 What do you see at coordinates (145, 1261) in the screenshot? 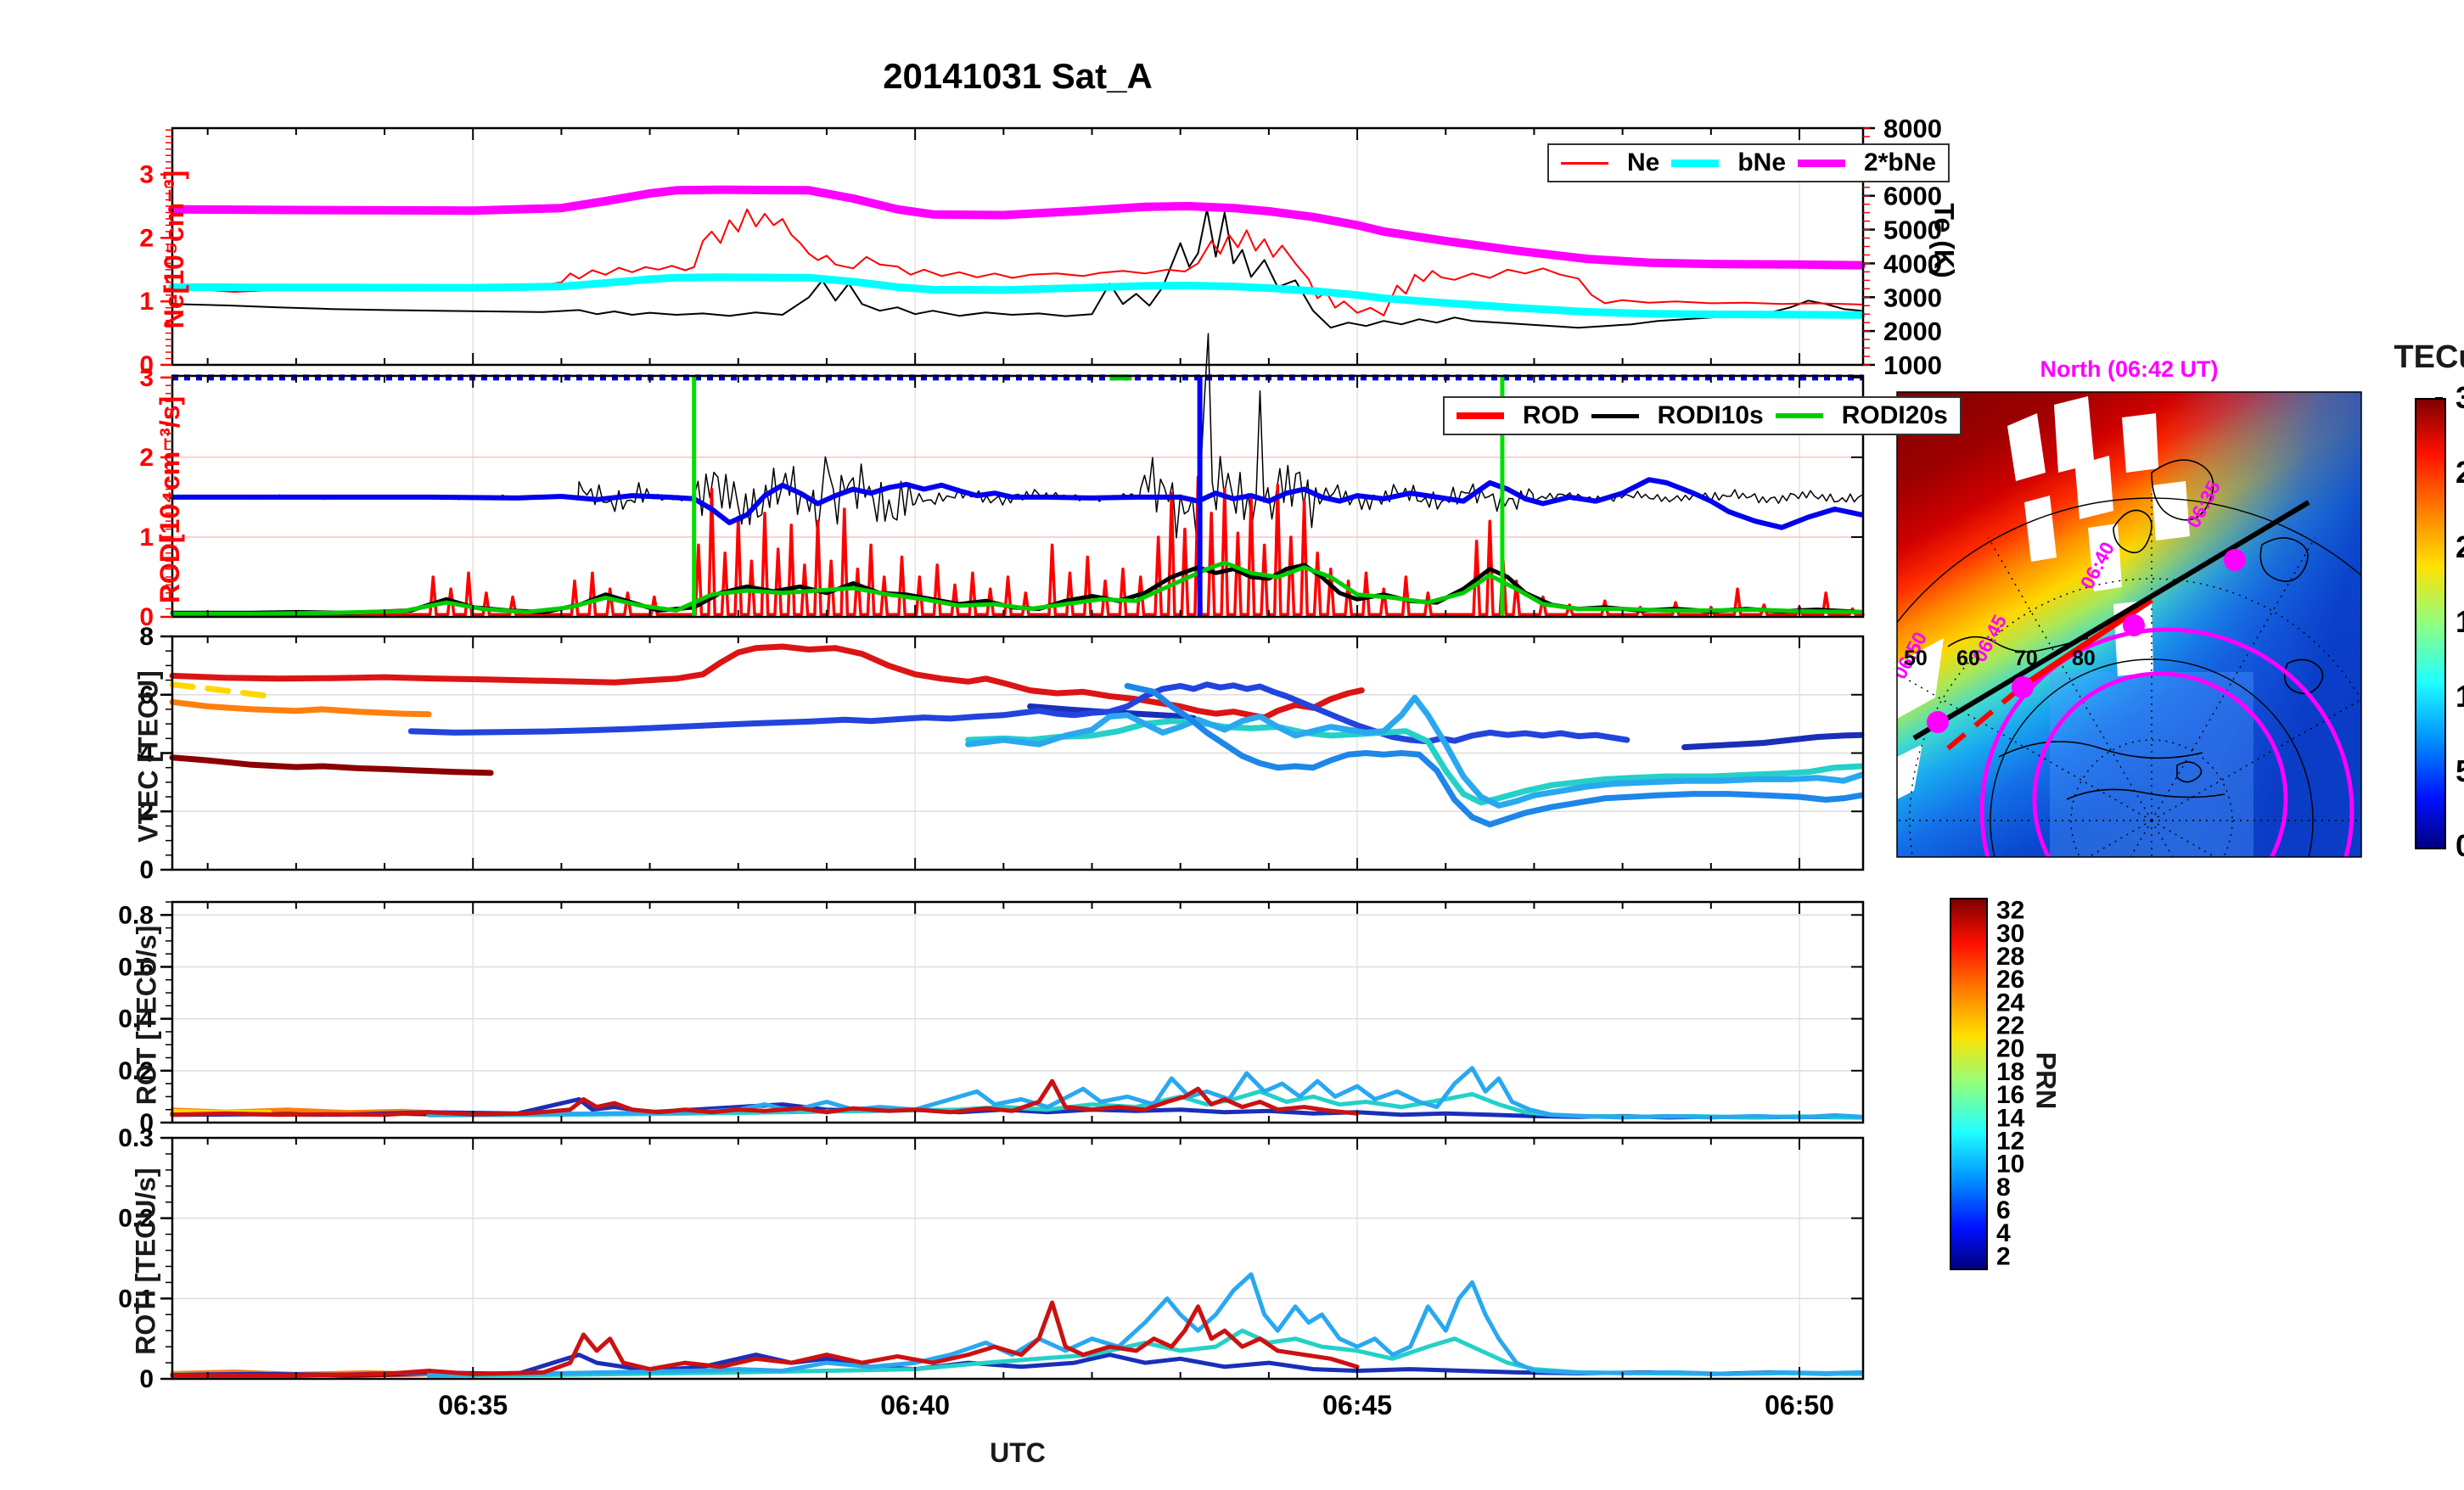
I see `axis-label-roti: ROTI [TECU/s]` at bounding box center [145, 1261].